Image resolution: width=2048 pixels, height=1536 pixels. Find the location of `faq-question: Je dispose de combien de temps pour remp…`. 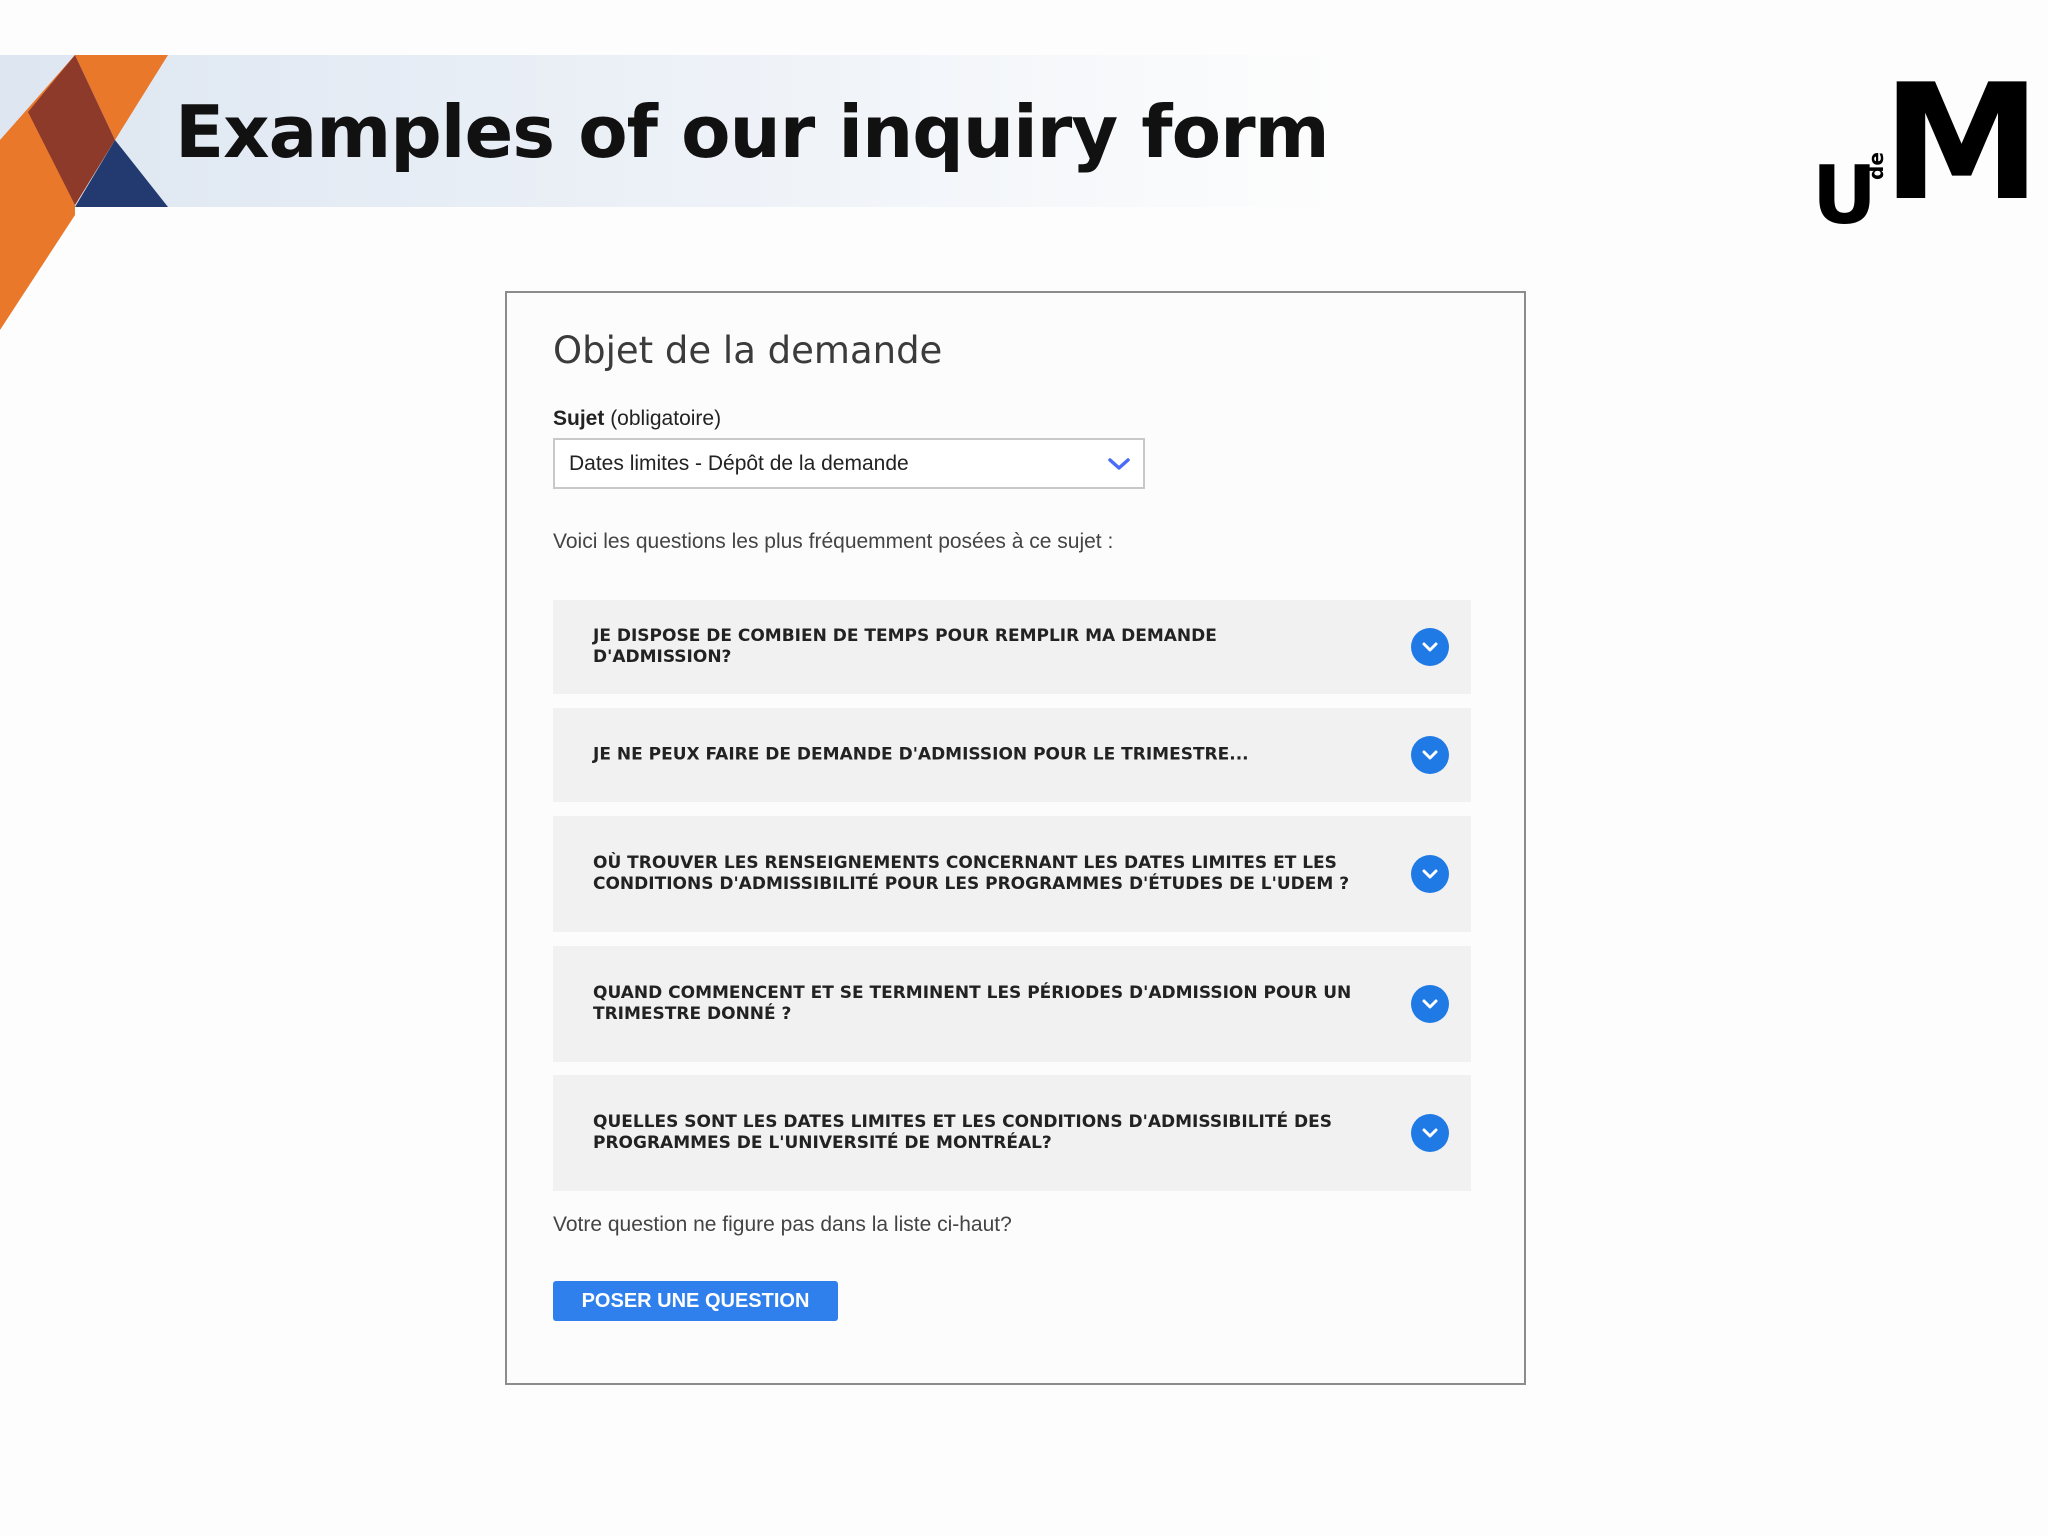

faq-question: Je dispose de combien de temps pour remp… is located at coordinates (905, 646).